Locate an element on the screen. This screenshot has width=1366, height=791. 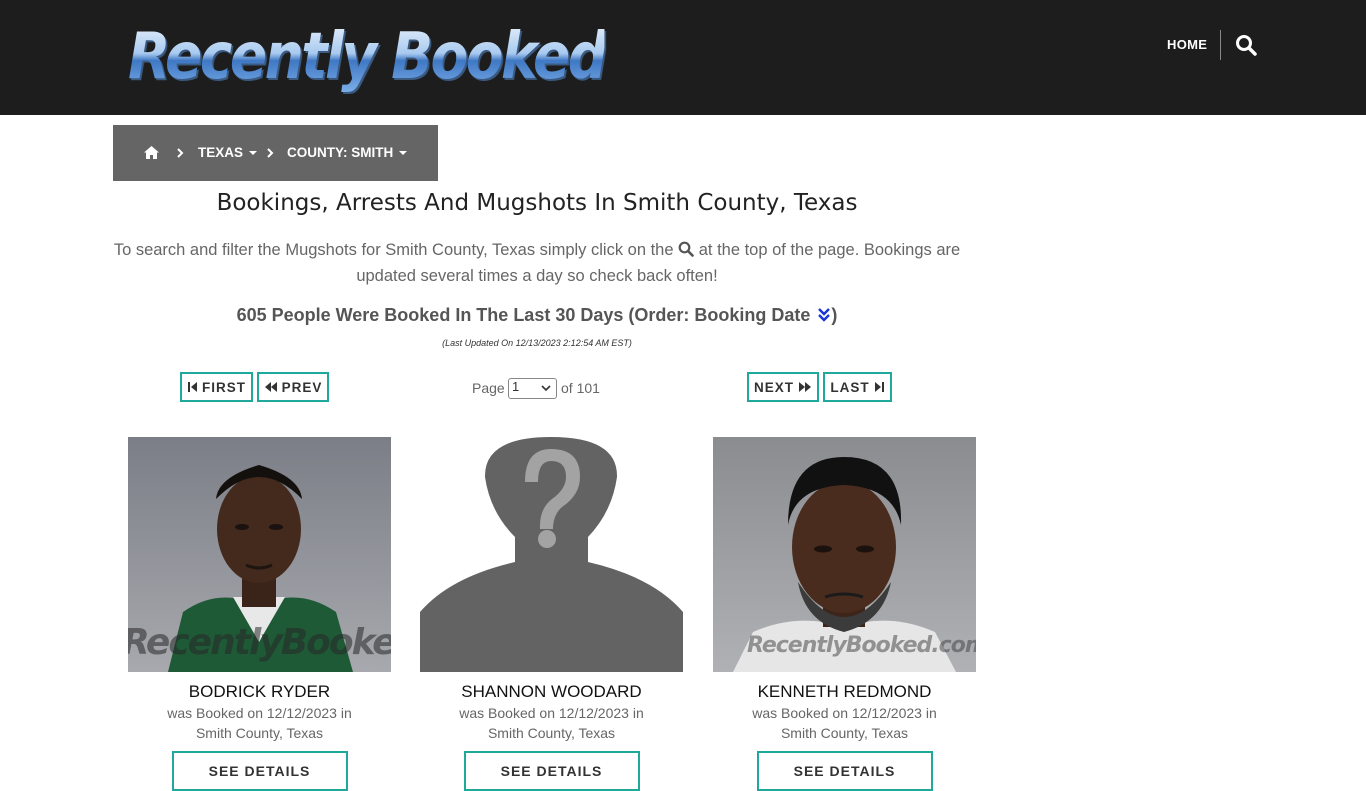
step-backward-icon is located at coordinates (192, 387).